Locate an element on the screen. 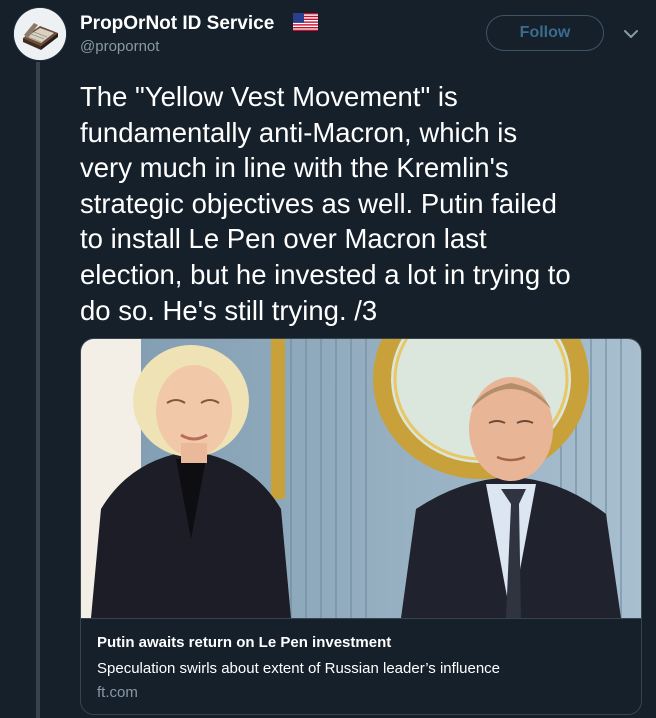  tweet-text-line: very much in line with the Kremlin's is located at coordinates (294, 168).